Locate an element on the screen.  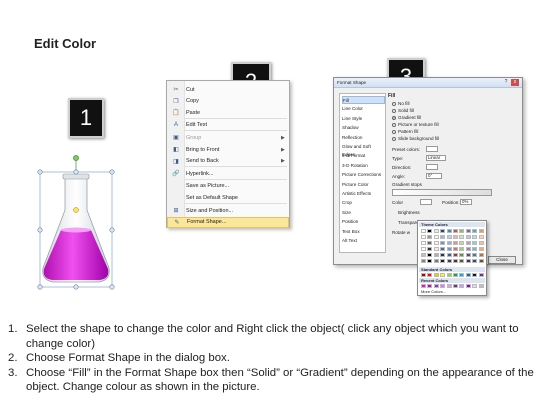
direction-dropdown is located at coordinates (432, 167).